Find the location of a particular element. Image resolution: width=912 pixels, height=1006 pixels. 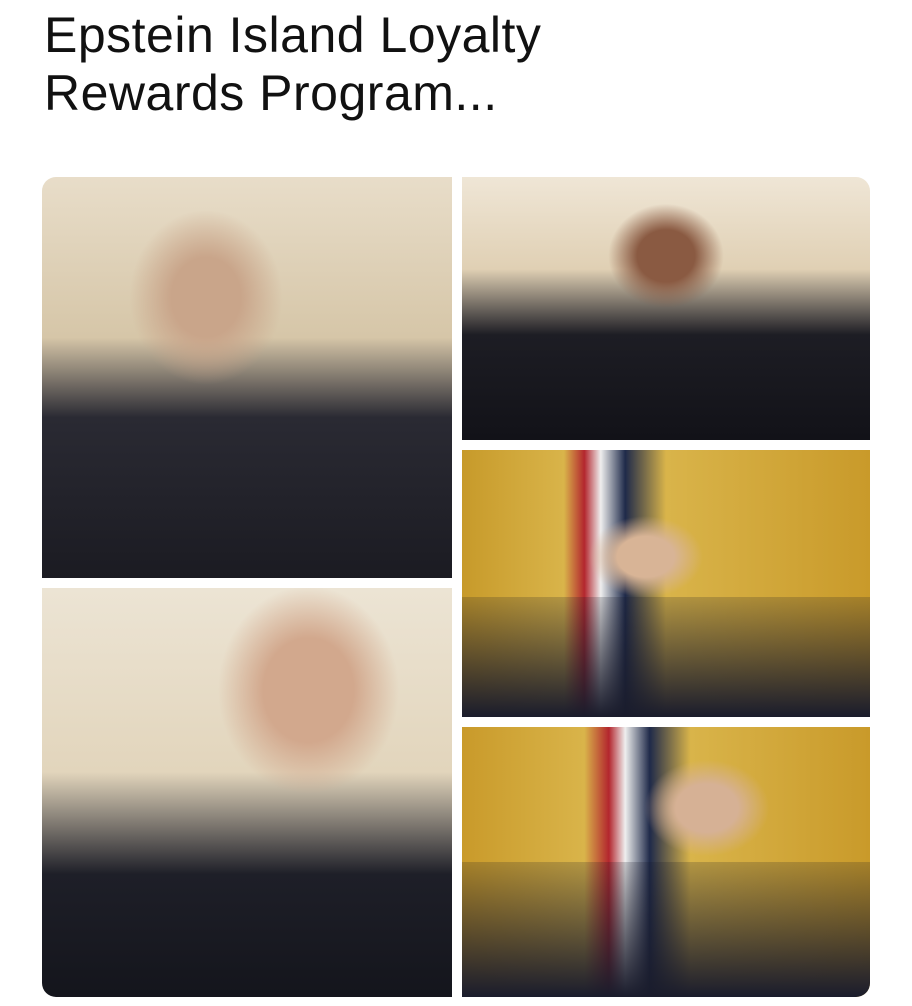

caption-line-1: Epstein Island Loyalty is located at coordinates (293, 35).